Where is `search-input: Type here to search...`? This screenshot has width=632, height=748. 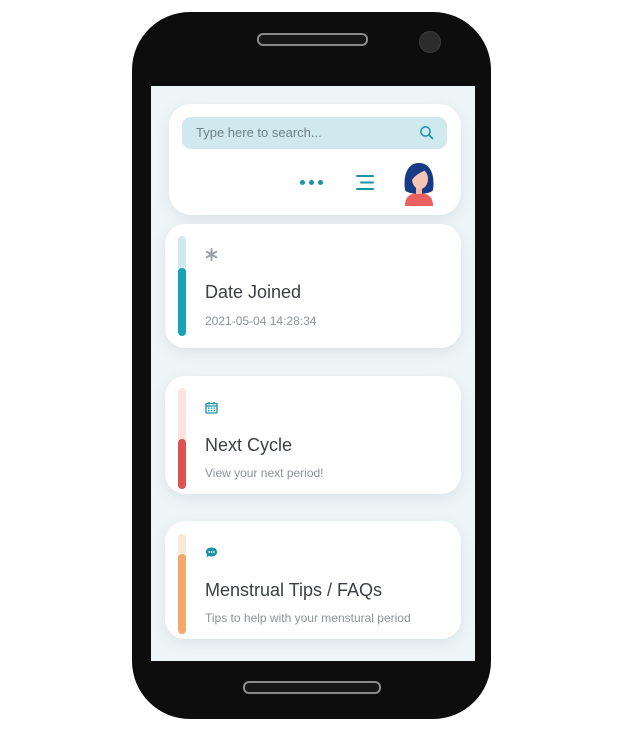 search-input: Type here to search... is located at coordinates (314, 133).